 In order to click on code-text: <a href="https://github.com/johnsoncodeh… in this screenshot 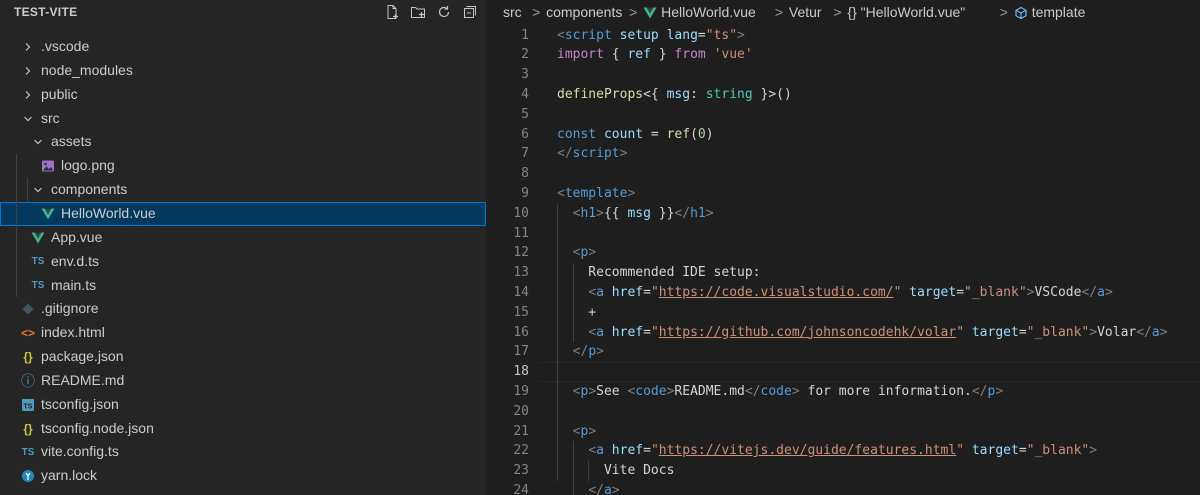, I will do `click(862, 333)`.